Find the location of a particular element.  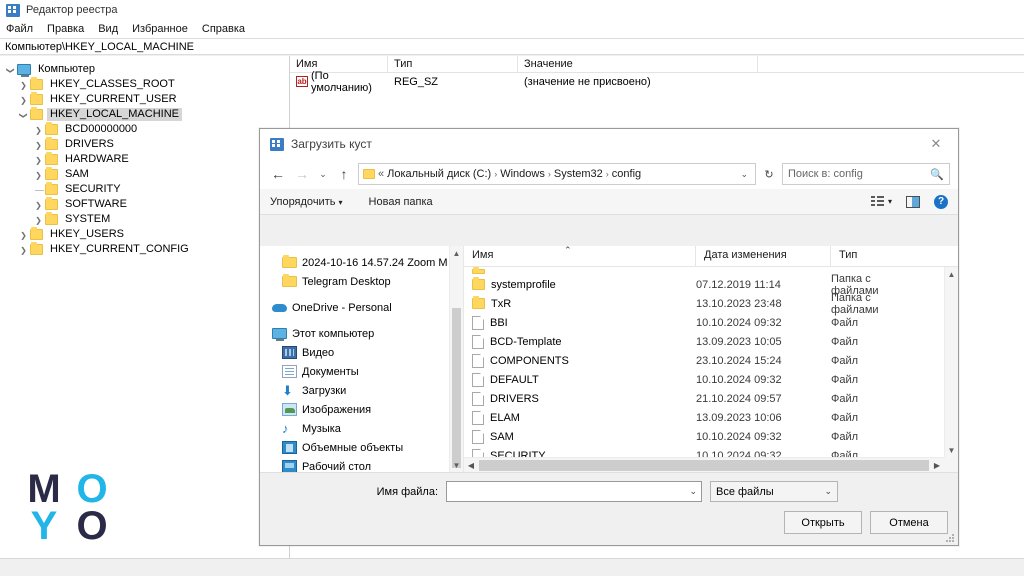

tree-item-system: SYSTEM is located at coordinates (144, 219).